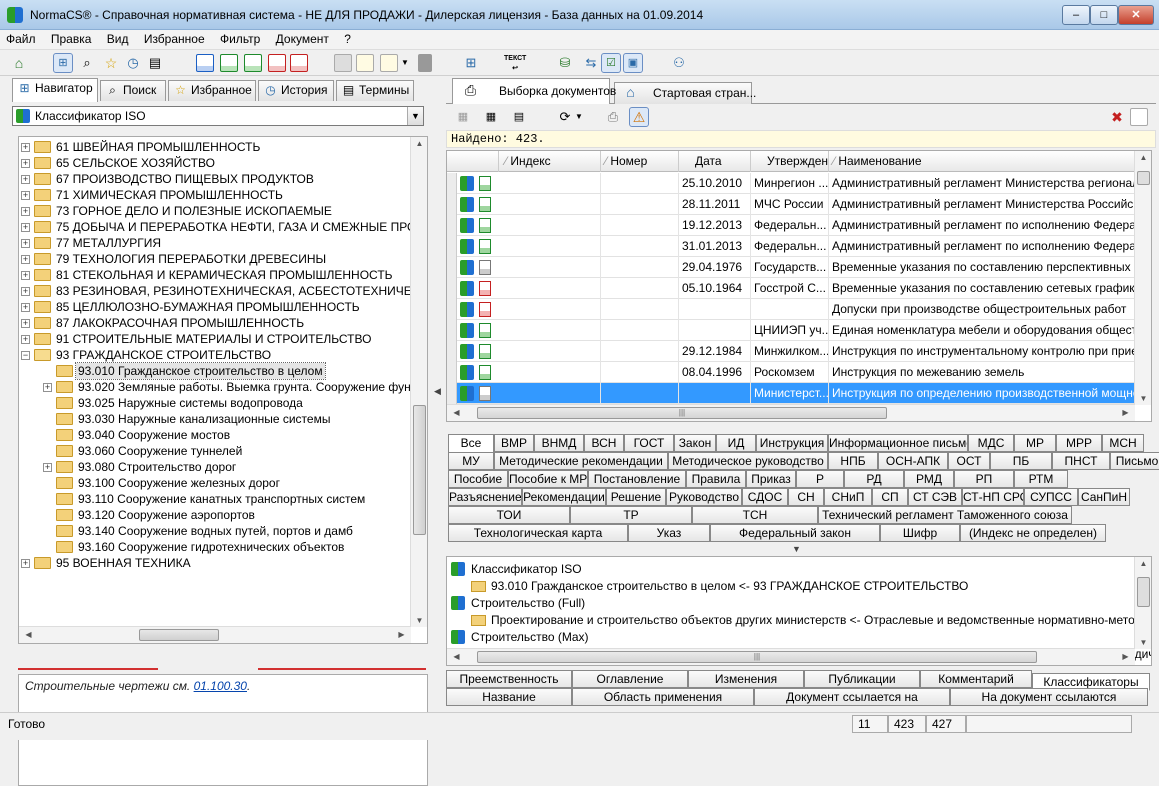 The image size is (1159, 786). What do you see at coordinates (212, 90) in the screenshot?
I see `tab-favorites: ☆ Избранное` at bounding box center [212, 90].